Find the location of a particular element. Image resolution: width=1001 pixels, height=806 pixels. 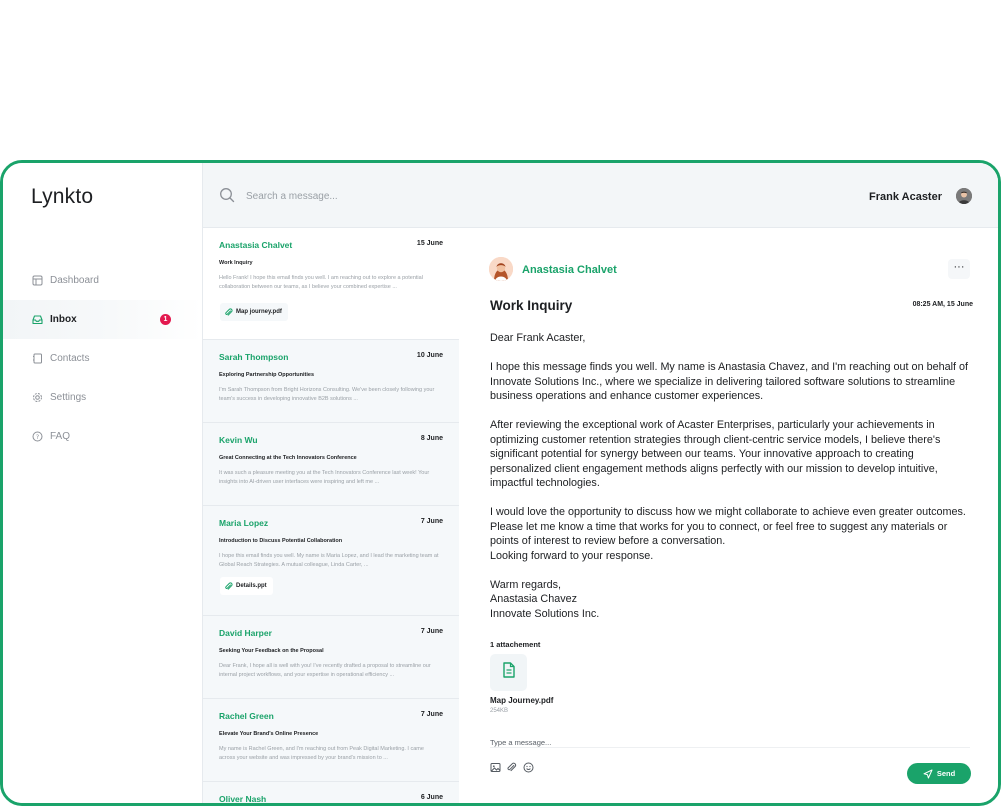

inbox-icon is located at coordinates (37, 319).